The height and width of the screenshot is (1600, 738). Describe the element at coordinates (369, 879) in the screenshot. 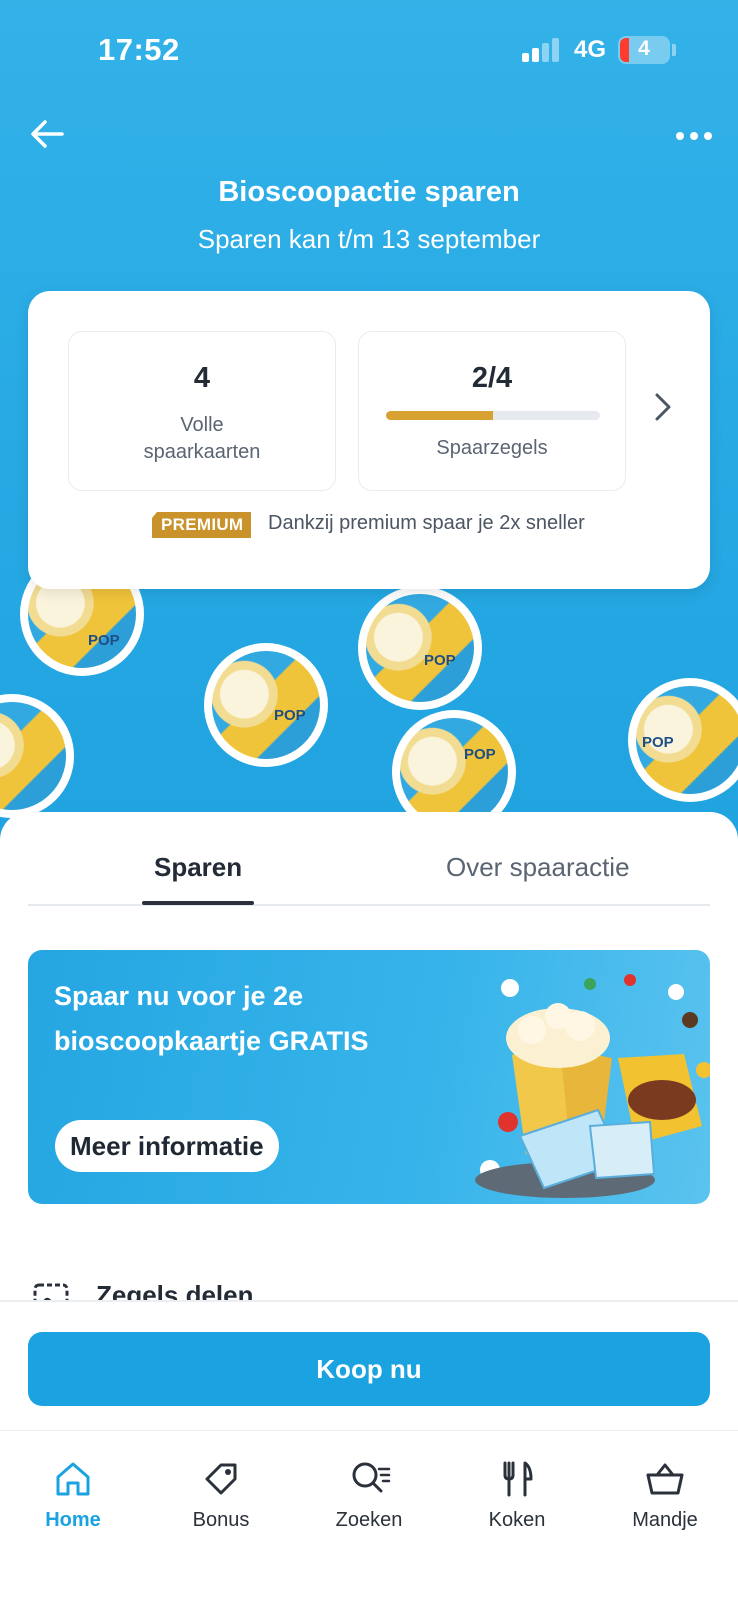

I see `tab-bar: Sparen Over spaaractie` at that location.